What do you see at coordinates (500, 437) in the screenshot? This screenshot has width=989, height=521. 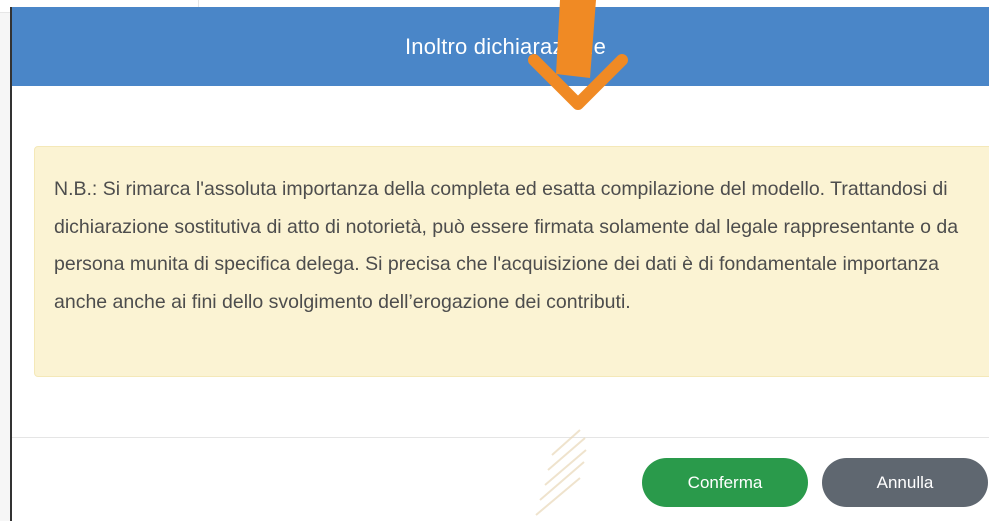 I see `footer-divider` at bounding box center [500, 437].